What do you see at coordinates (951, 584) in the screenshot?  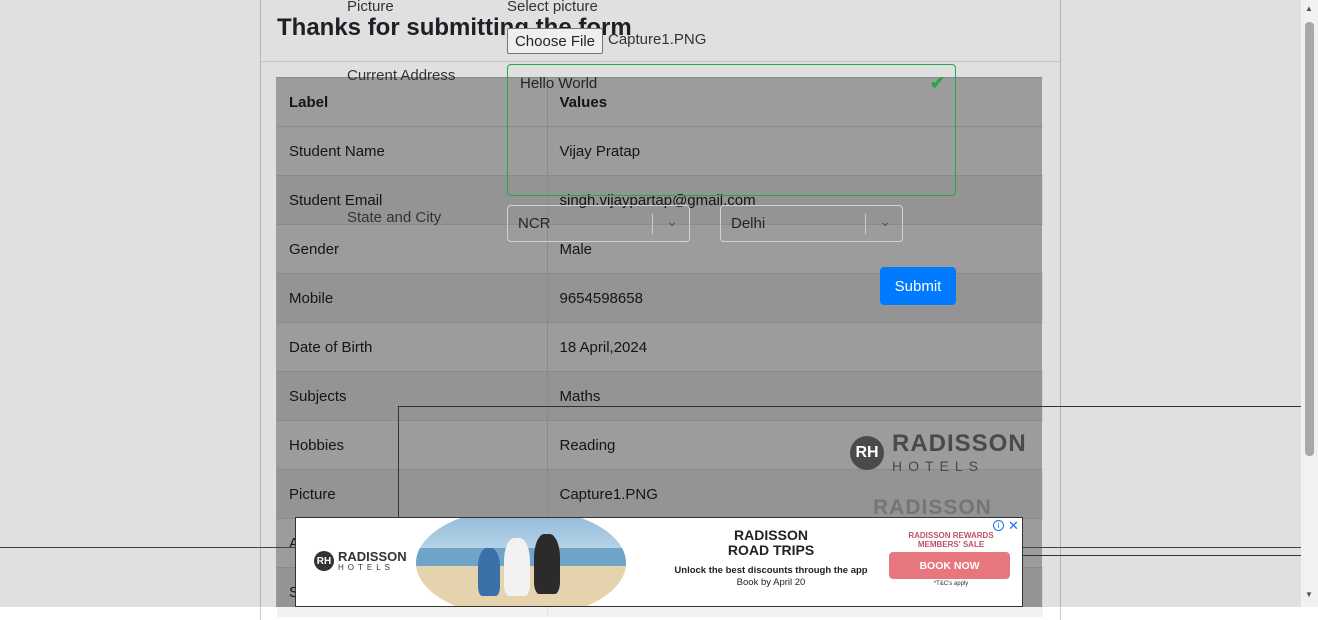 I see `ad-terms: *T&C's apply` at bounding box center [951, 584].